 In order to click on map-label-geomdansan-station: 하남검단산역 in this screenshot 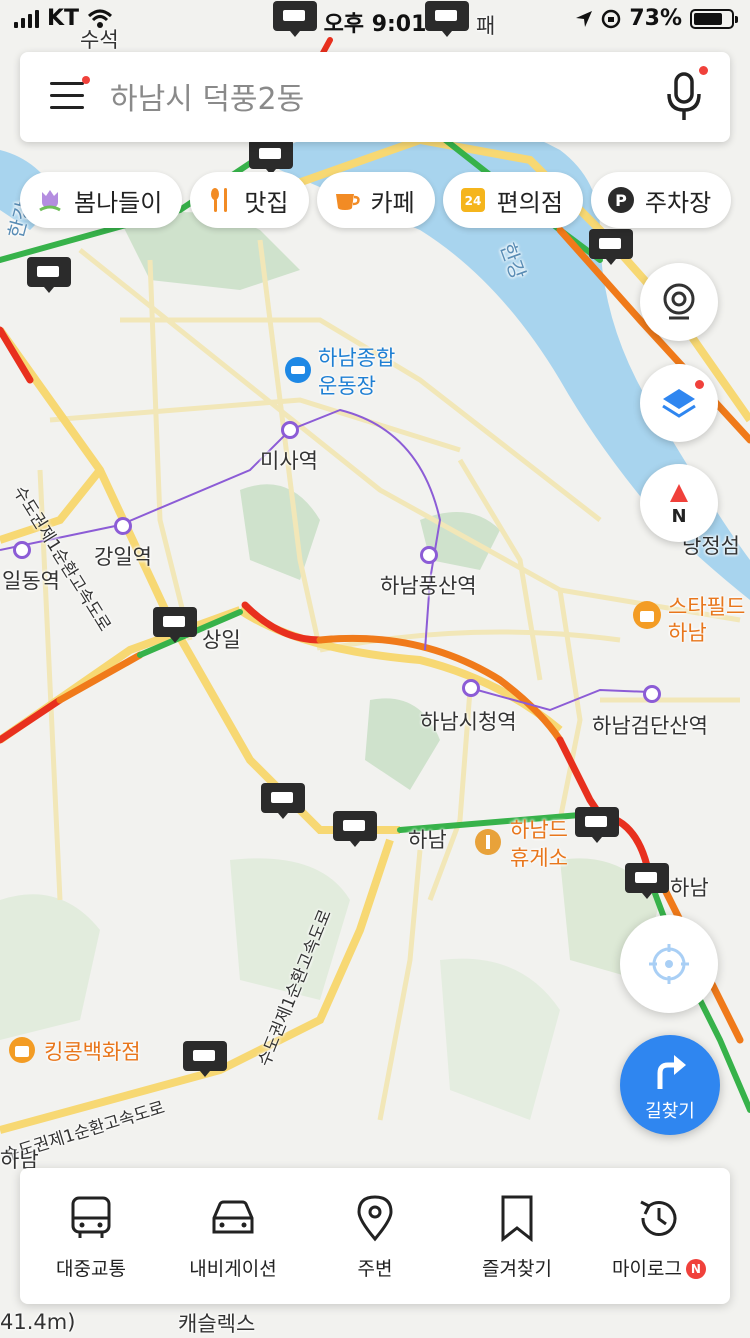, I will do `click(650, 725)`.